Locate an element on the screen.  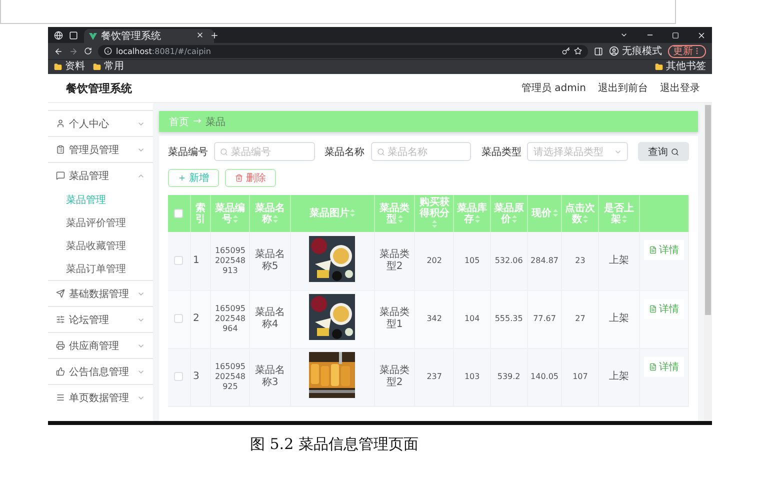
forward-icon is located at coordinates (73, 51).